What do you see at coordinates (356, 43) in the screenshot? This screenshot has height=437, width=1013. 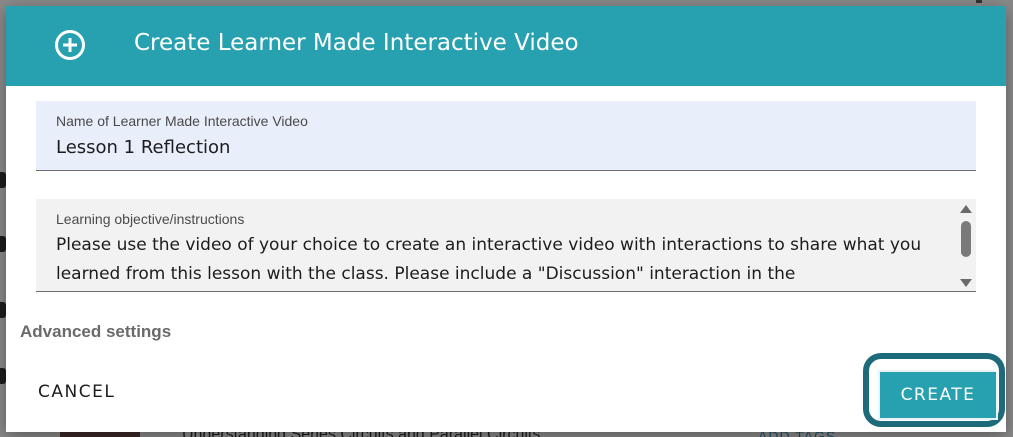 I see `dialog-title: Create Learner Made Interactive Video` at bounding box center [356, 43].